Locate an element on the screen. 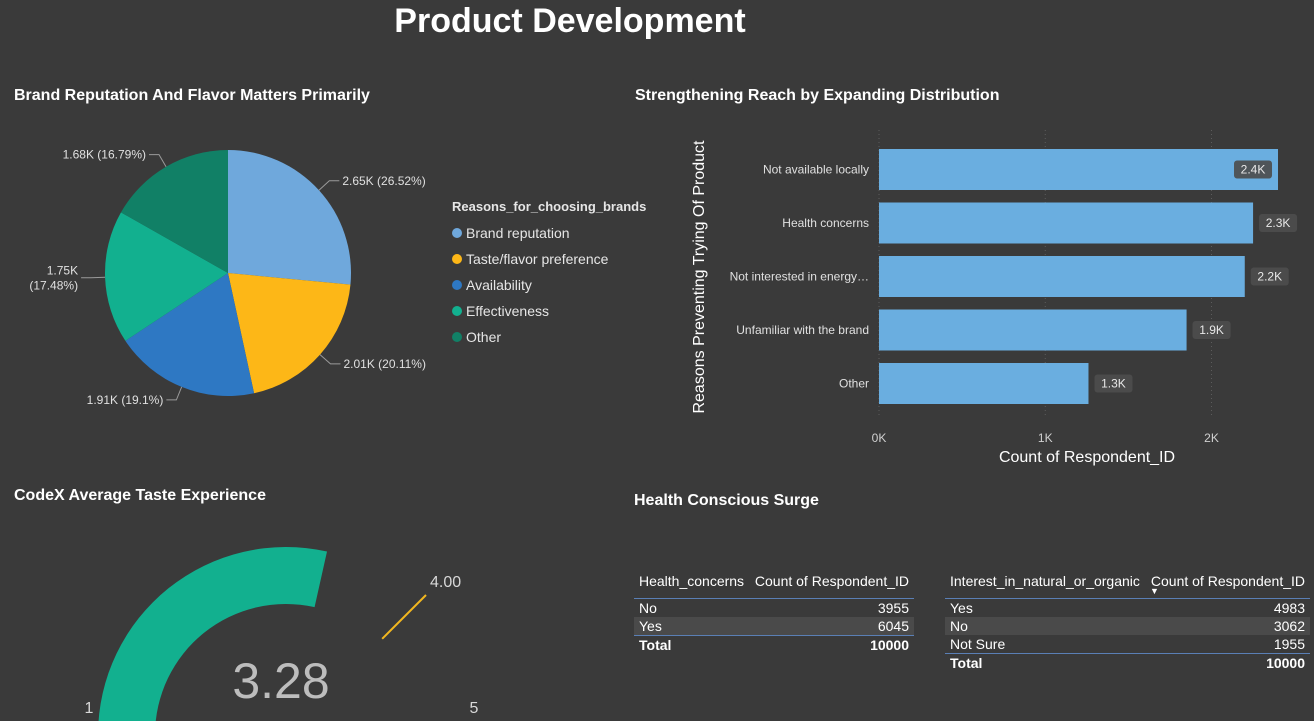 The width and height of the screenshot is (1314, 721). x-axis-title: Count of Respondent_ID is located at coordinates (1087, 457).